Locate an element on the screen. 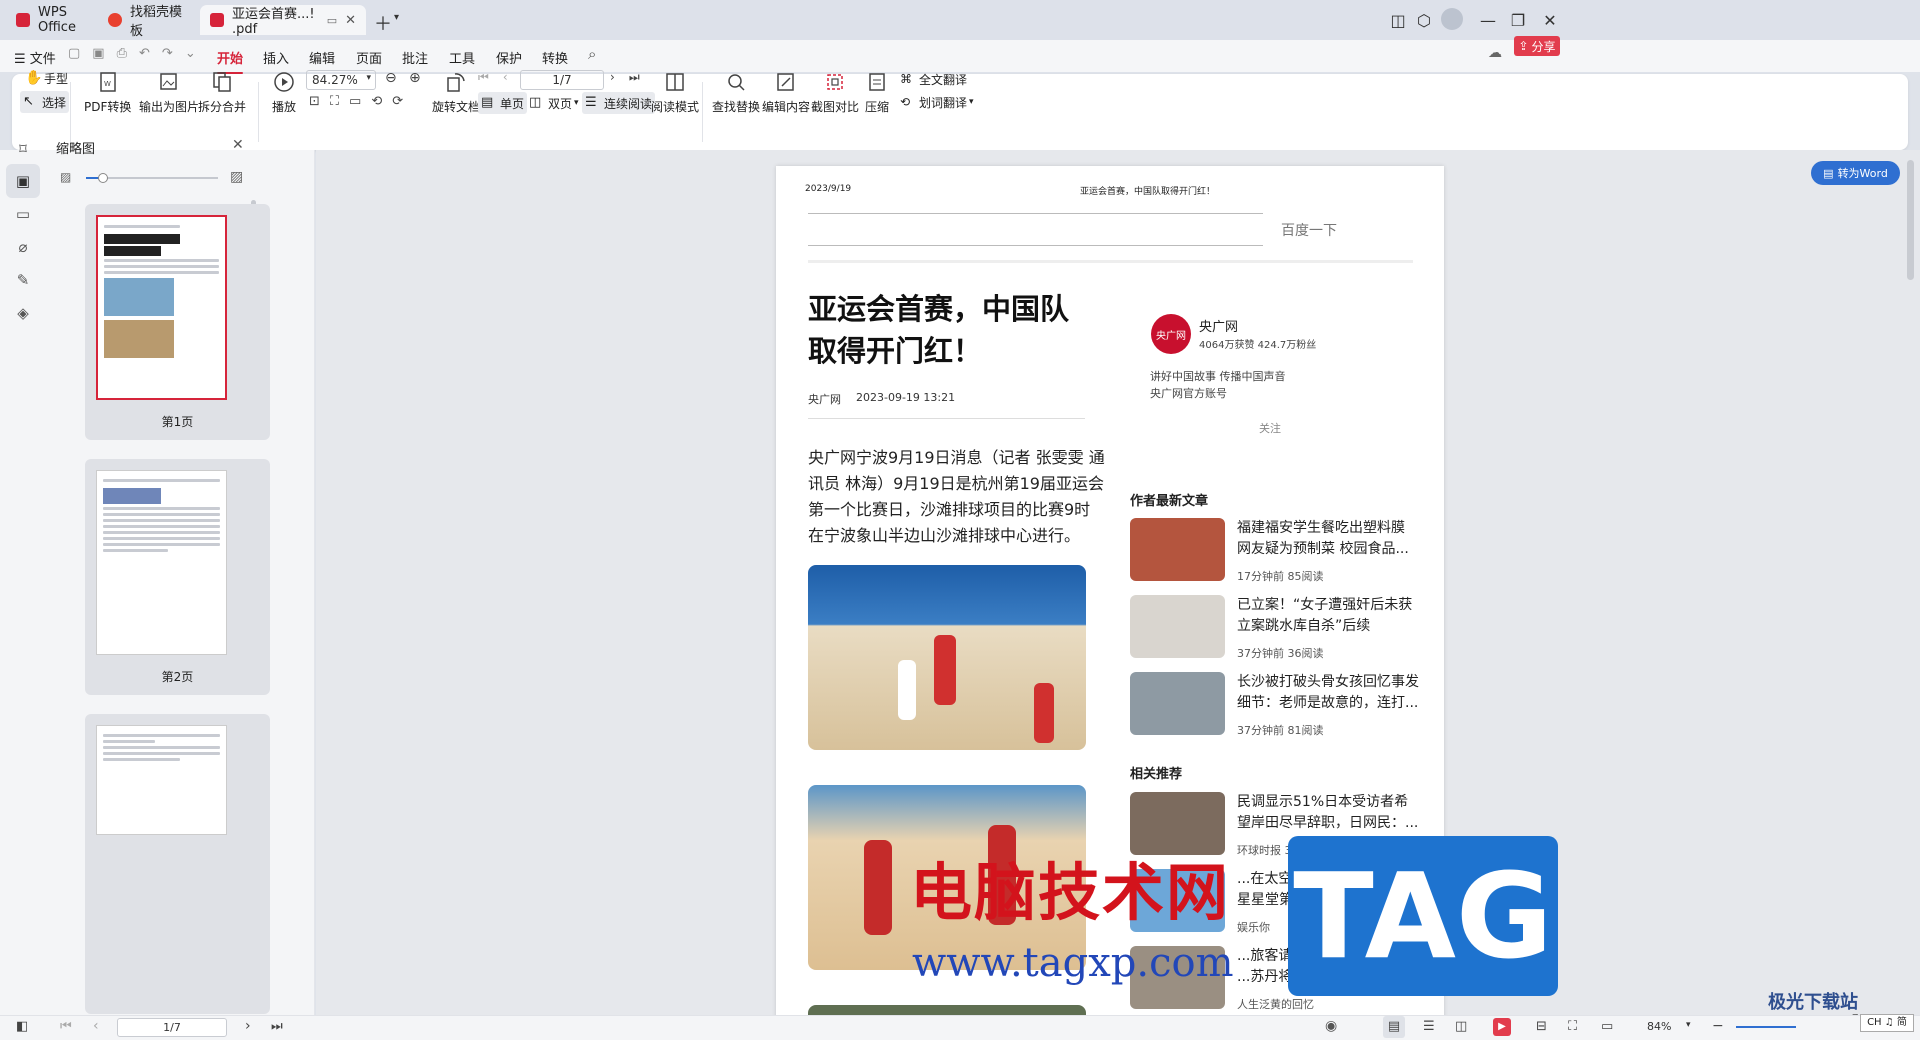  search-icon: ⌕ is located at coordinates (592, 54).